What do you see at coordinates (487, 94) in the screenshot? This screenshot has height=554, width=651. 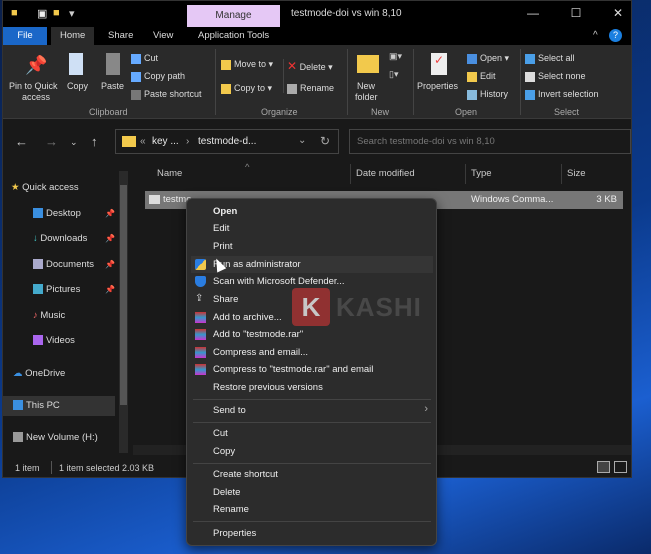 I see `history-button: History` at bounding box center [487, 94].